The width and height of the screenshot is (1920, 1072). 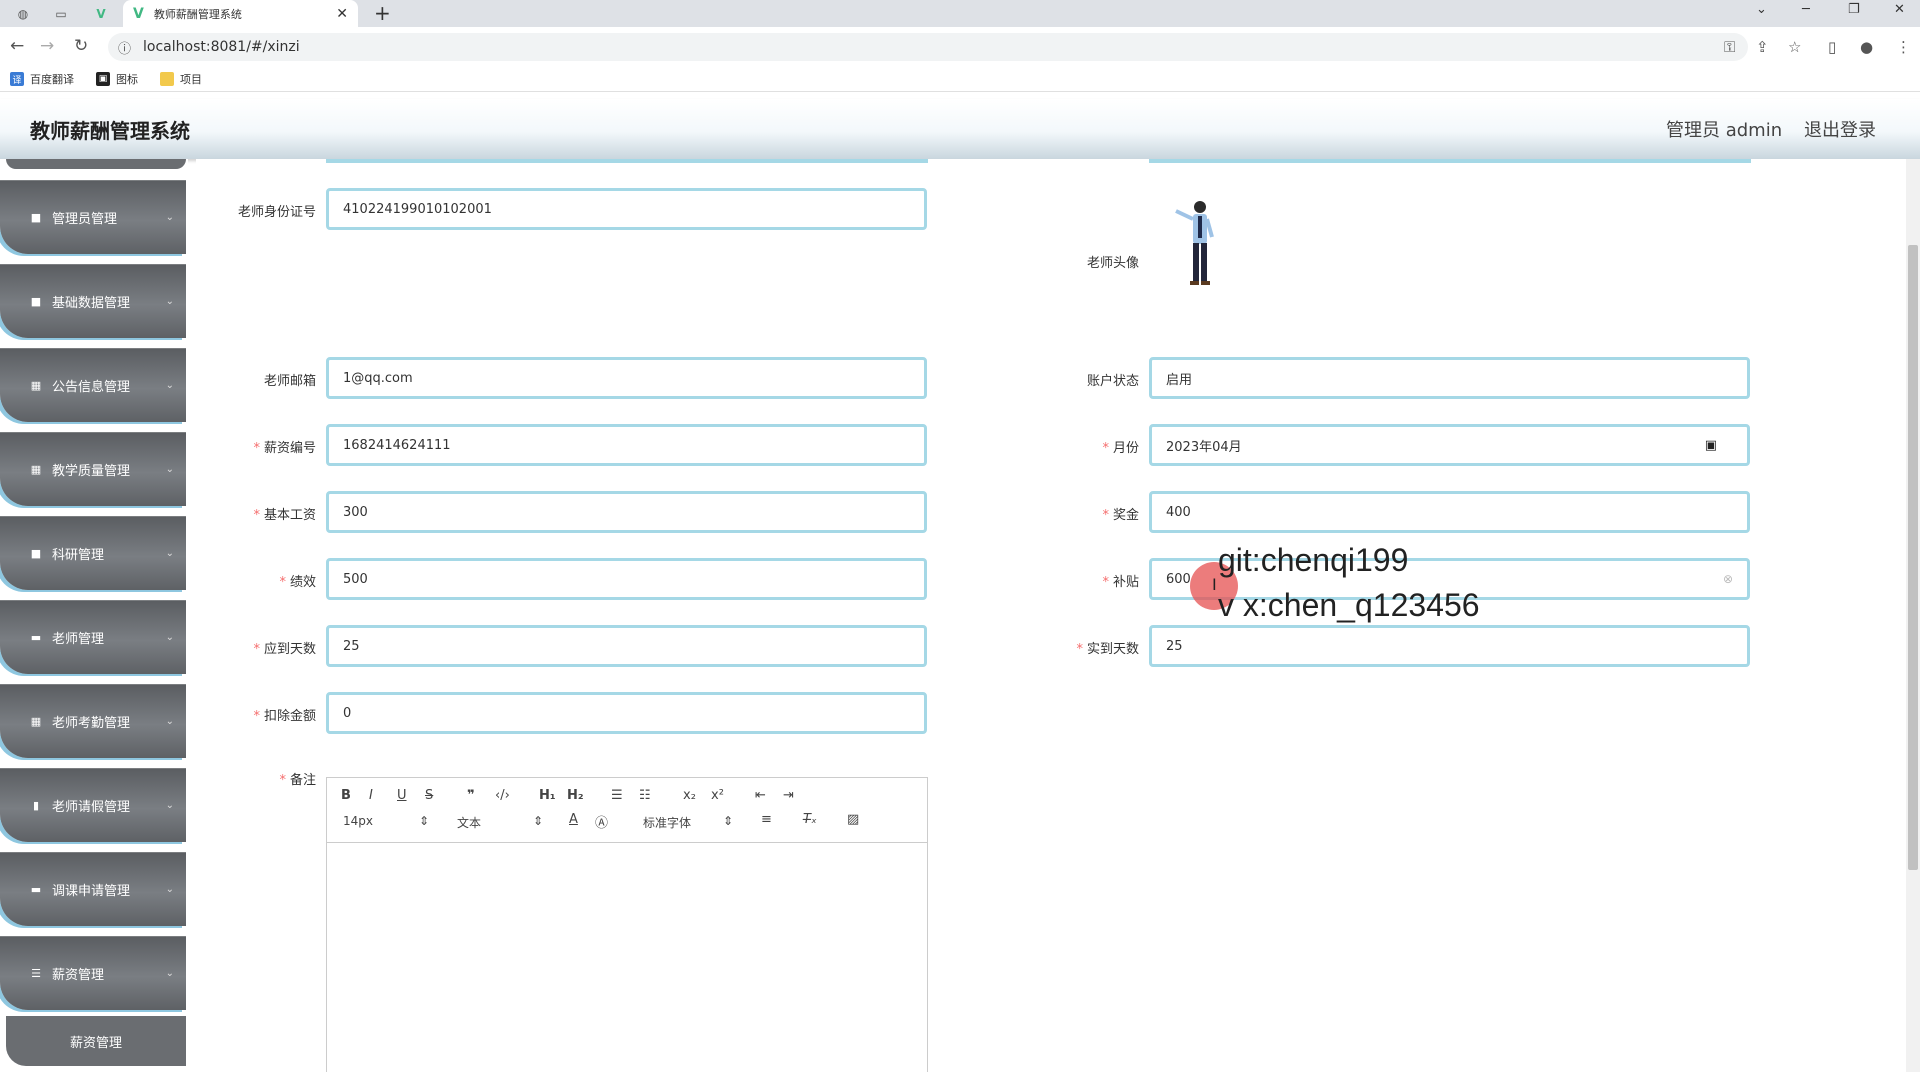 What do you see at coordinates (93, 217) in the screenshot?
I see `sidebar-item-admin: ■ 管理员管理 ⌄` at bounding box center [93, 217].